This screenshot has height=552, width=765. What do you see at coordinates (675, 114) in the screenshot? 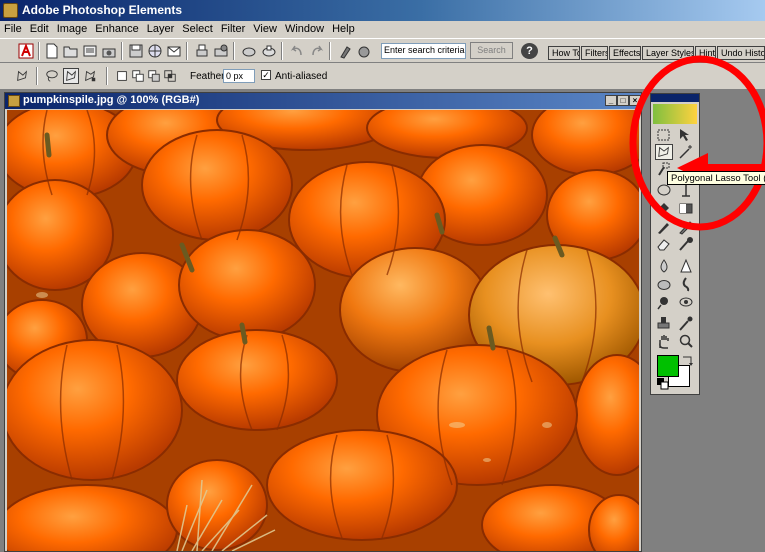
I see `toolbox-logo` at bounding box center [675, 114].